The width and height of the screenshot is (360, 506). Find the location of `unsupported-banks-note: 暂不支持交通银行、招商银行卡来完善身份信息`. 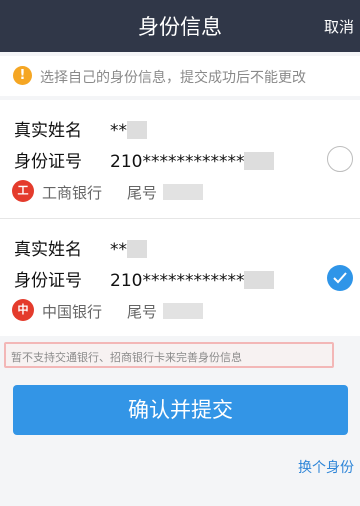

unsupported-banks-note: 暂不支持交通银行、招商银行卡来完善身份信息 is located at coordinates (169, 355).